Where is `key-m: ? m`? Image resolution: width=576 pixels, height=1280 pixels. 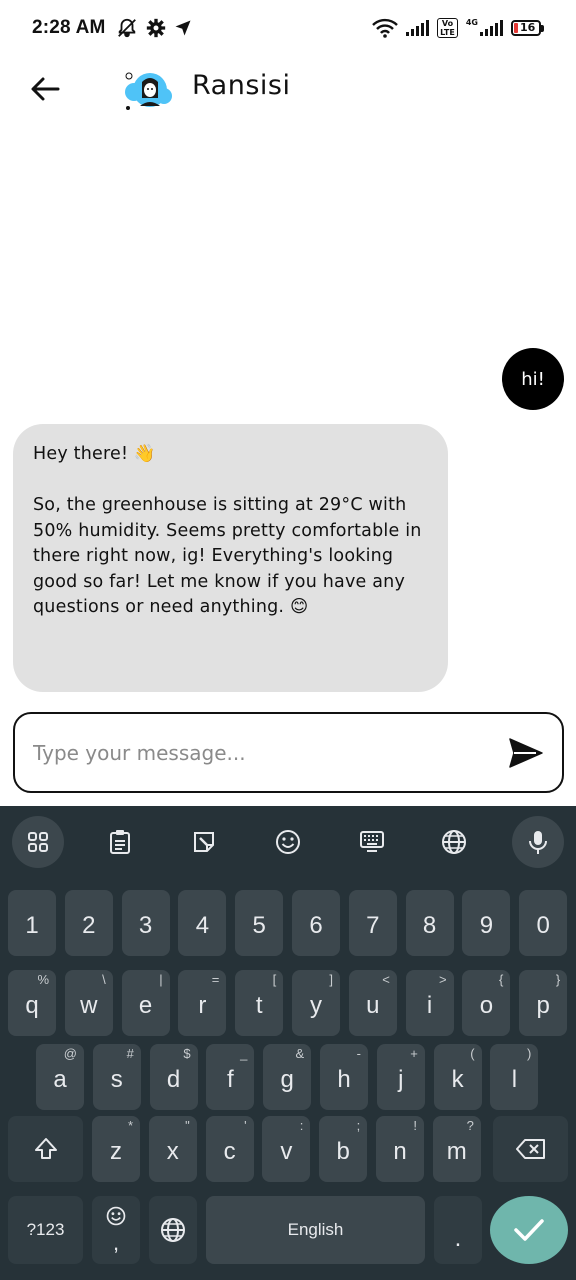 key-m: ? m is located at coordinates (456, 1149).